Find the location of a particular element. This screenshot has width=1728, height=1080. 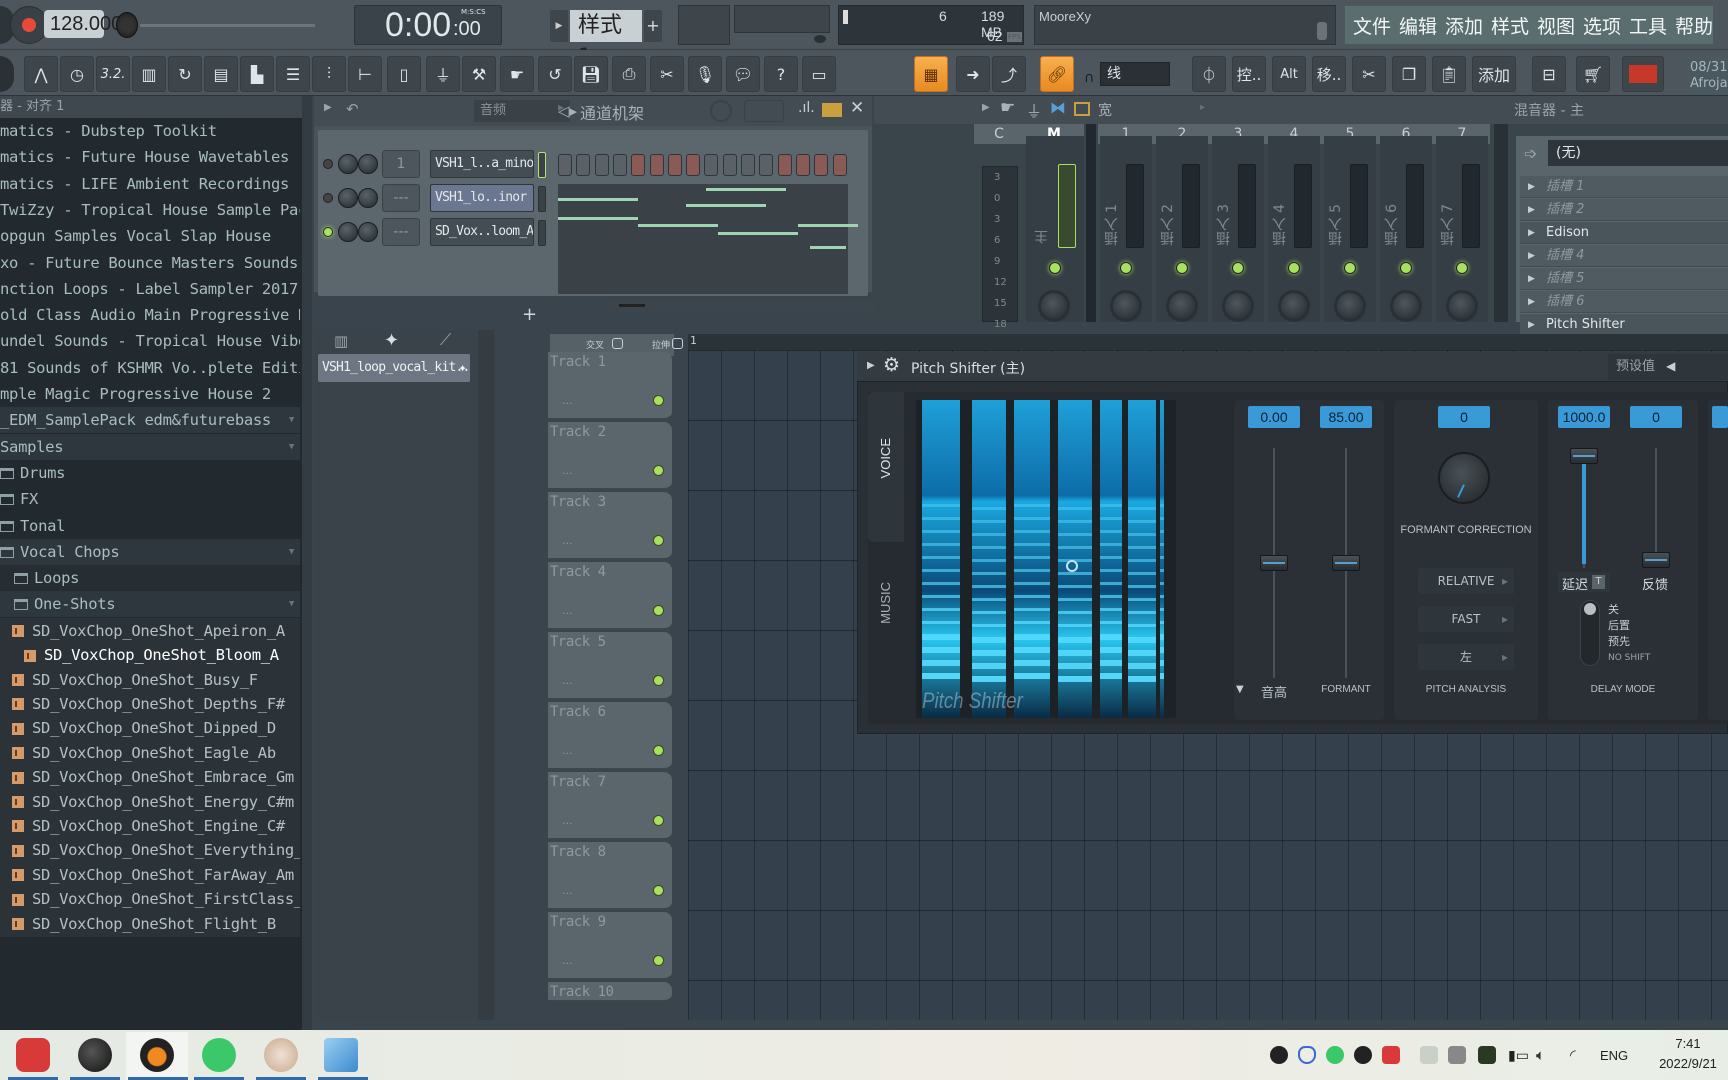

menu-options: 选项 is located at coordinates (1602, 25).